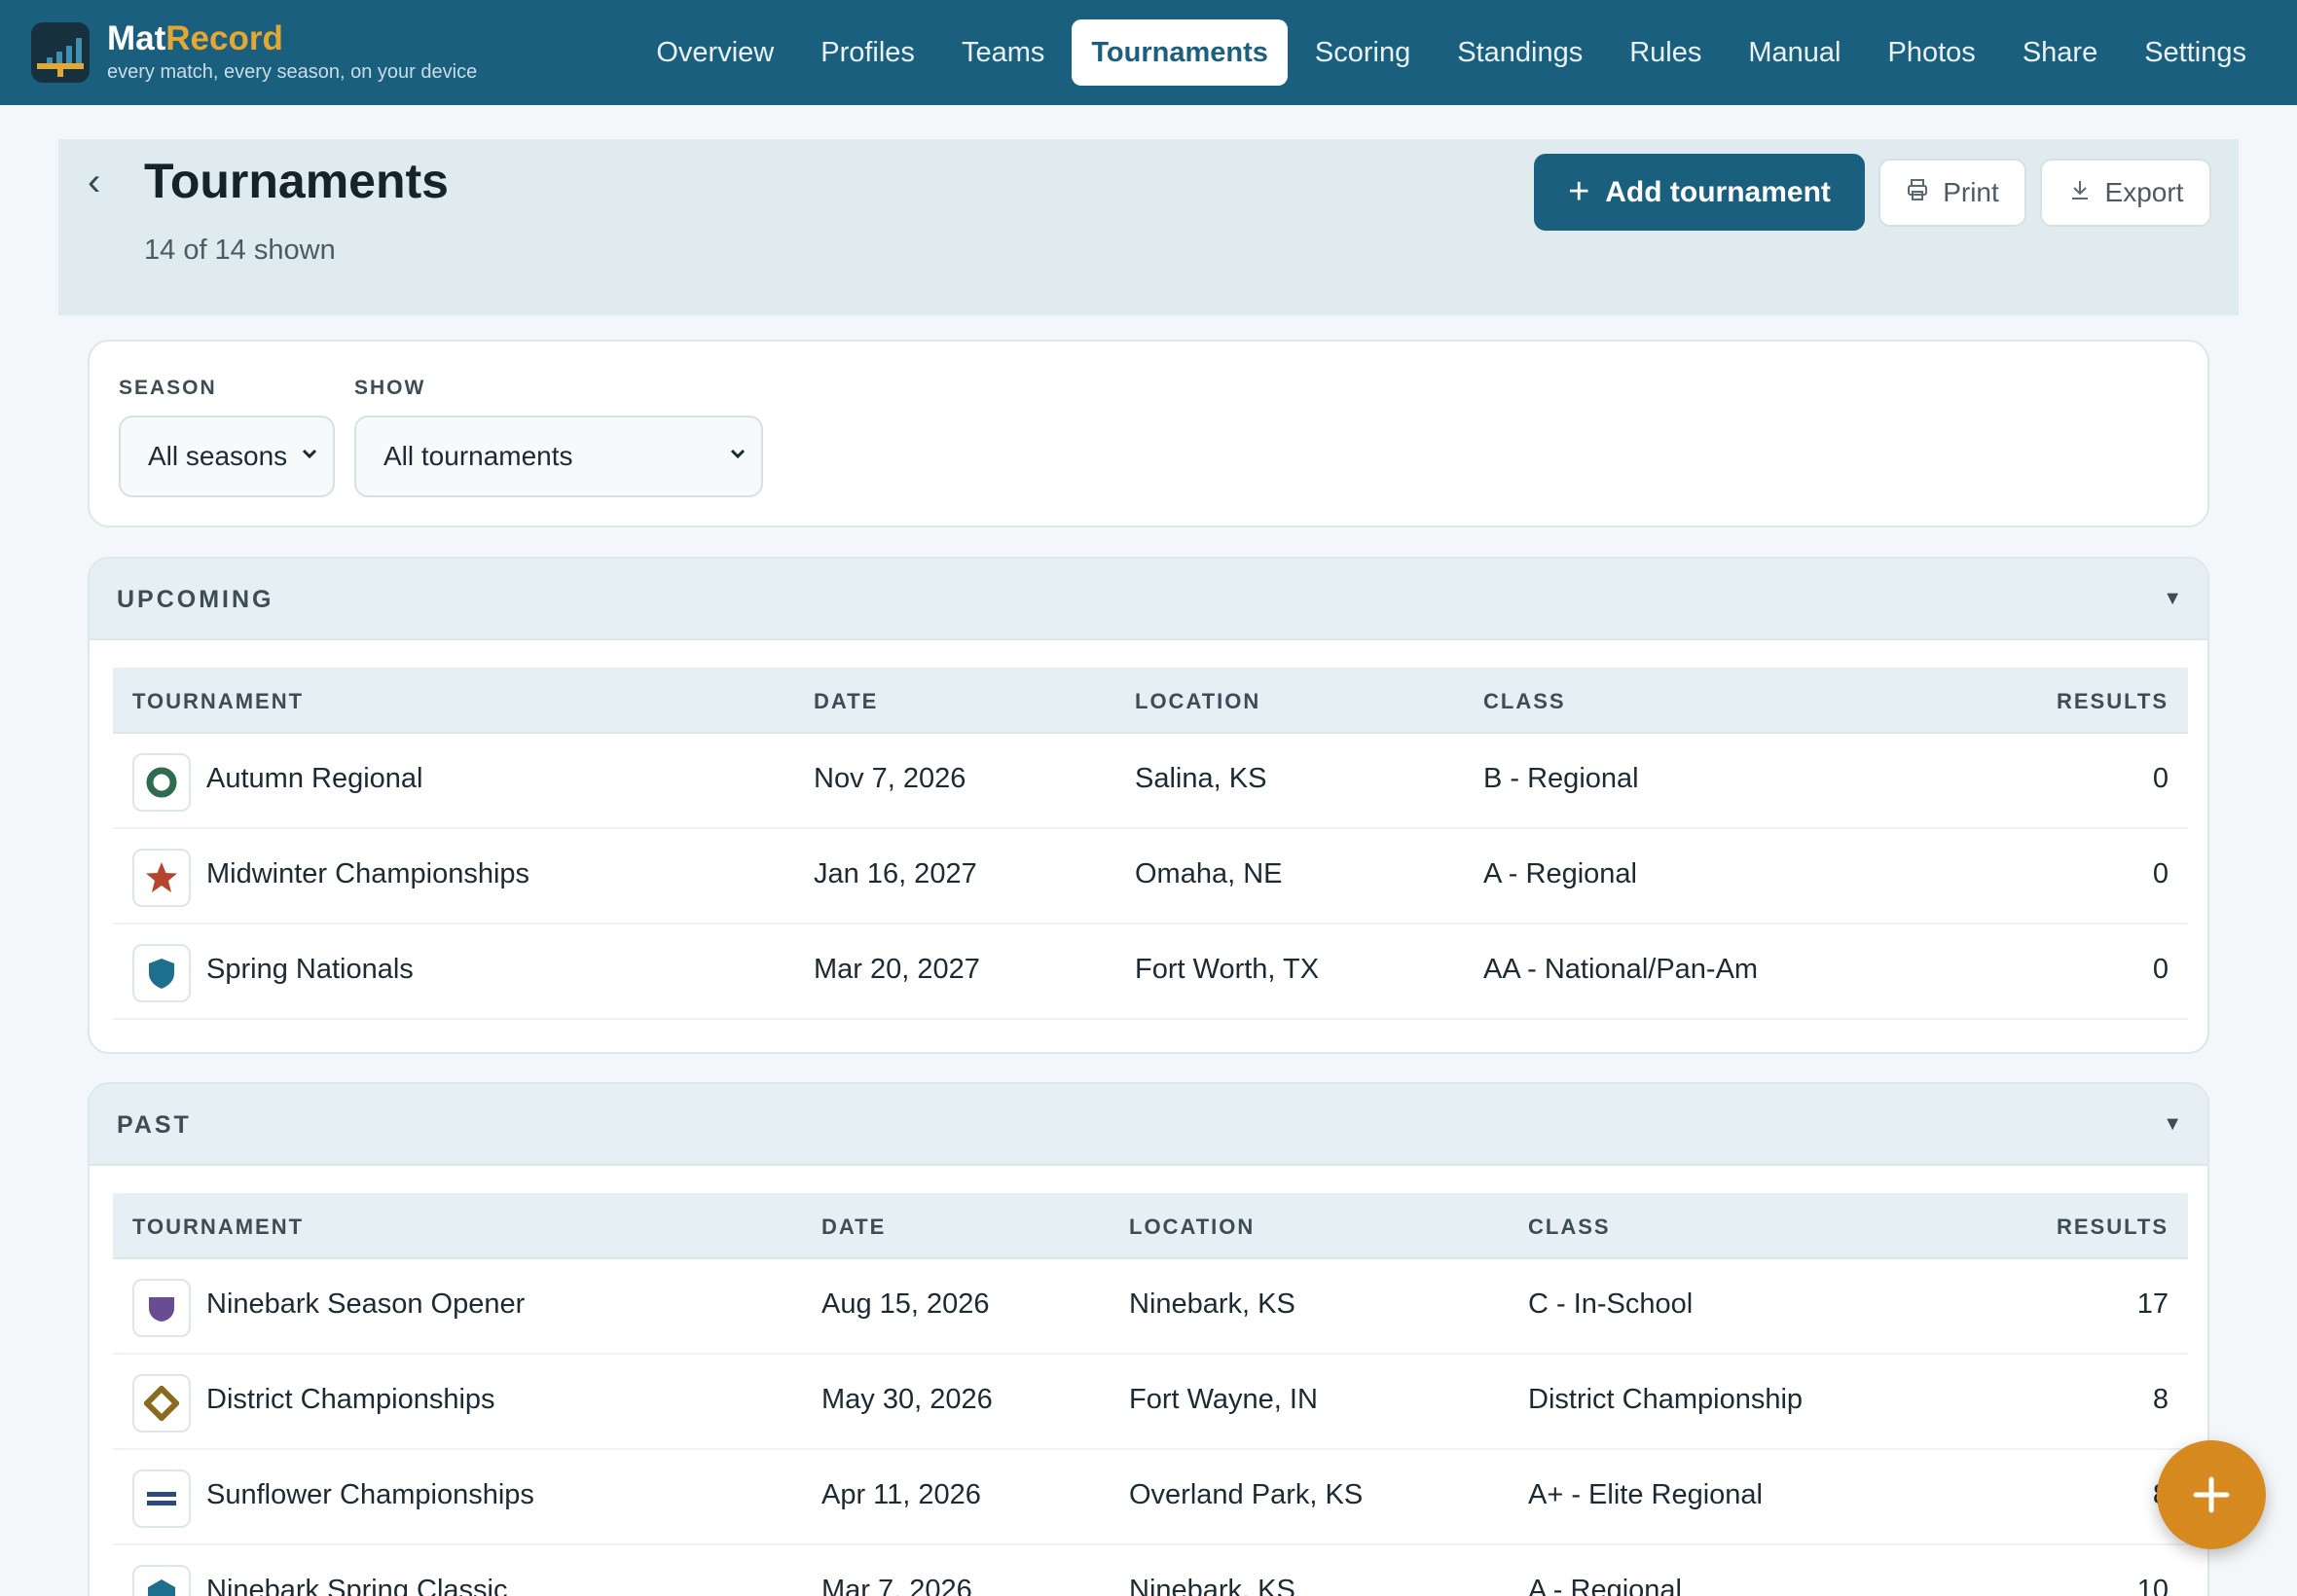  I want to click on show-select: All tournaments, so click(558, 456).